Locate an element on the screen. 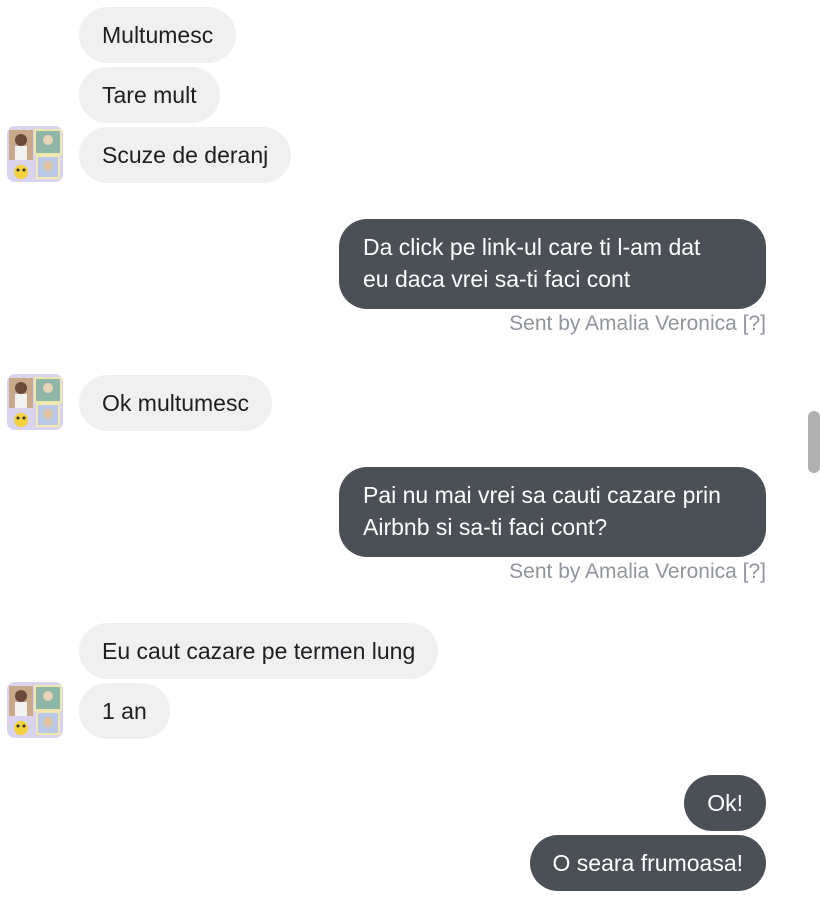 The height and width of the screenshot is (899, 820). message-line: Da click pe link-ul care ti l-am dat is located at coordinates (532, 247).